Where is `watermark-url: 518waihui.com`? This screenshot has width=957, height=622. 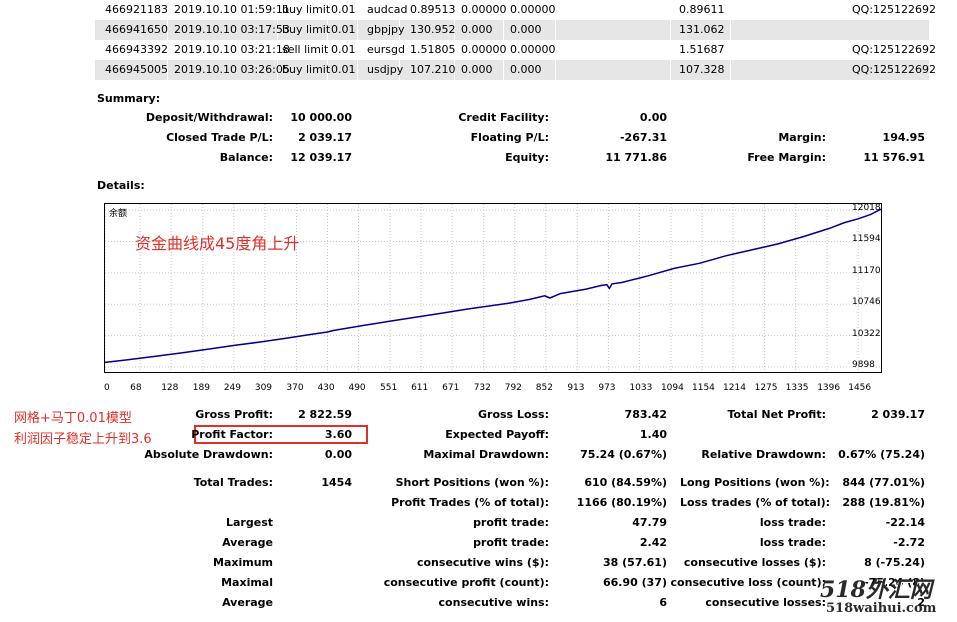 watermark-url: 518waihui.com is located at coordinates (881, 608).